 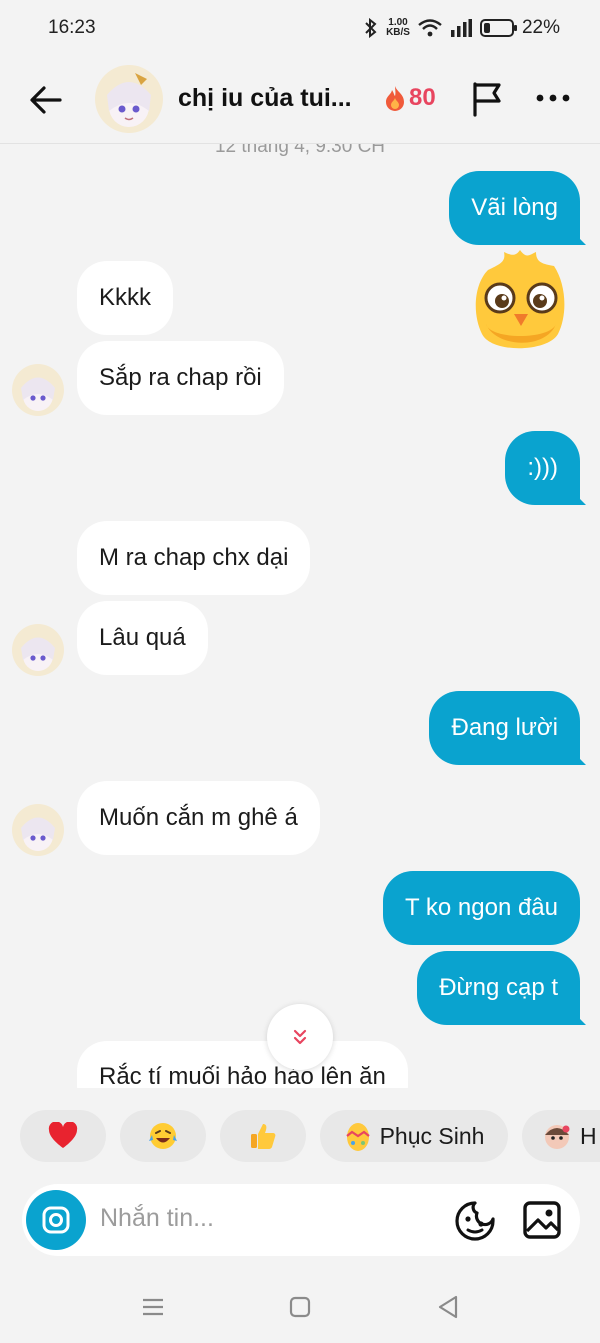 I want to click on heart-icon, so click(x=63, y=1135).